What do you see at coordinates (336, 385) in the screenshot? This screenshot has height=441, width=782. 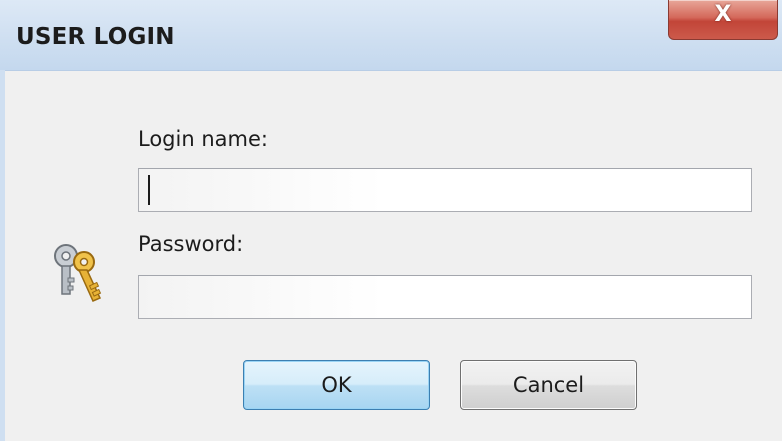 I see `ok-button: OK` at bounding box center [336, 385].